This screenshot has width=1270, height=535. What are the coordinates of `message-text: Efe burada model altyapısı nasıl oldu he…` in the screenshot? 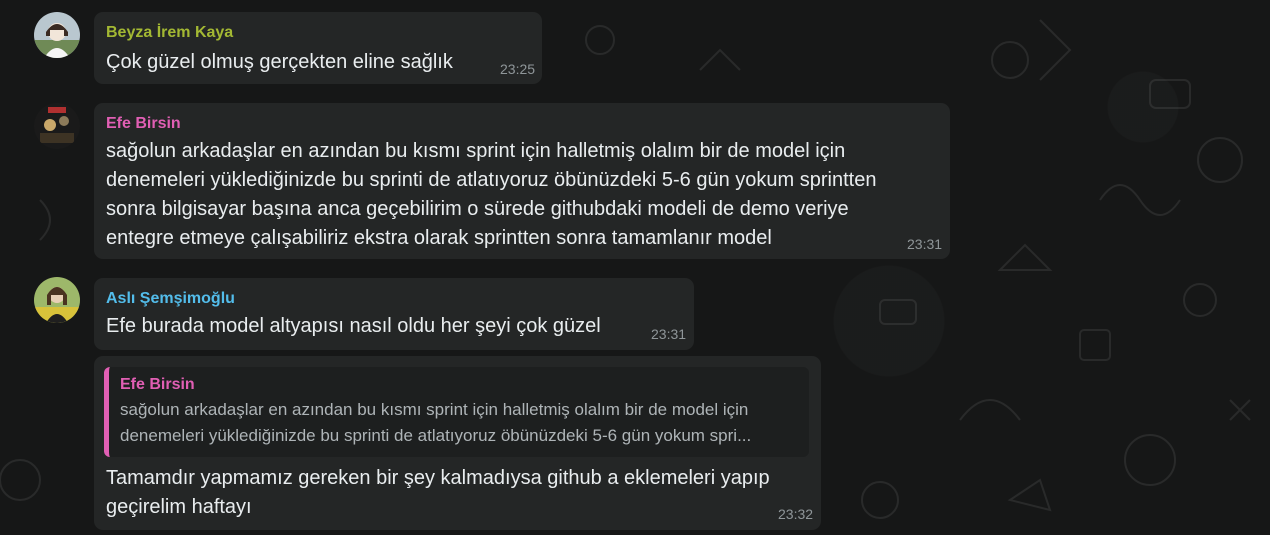 It's located at (353, 326).